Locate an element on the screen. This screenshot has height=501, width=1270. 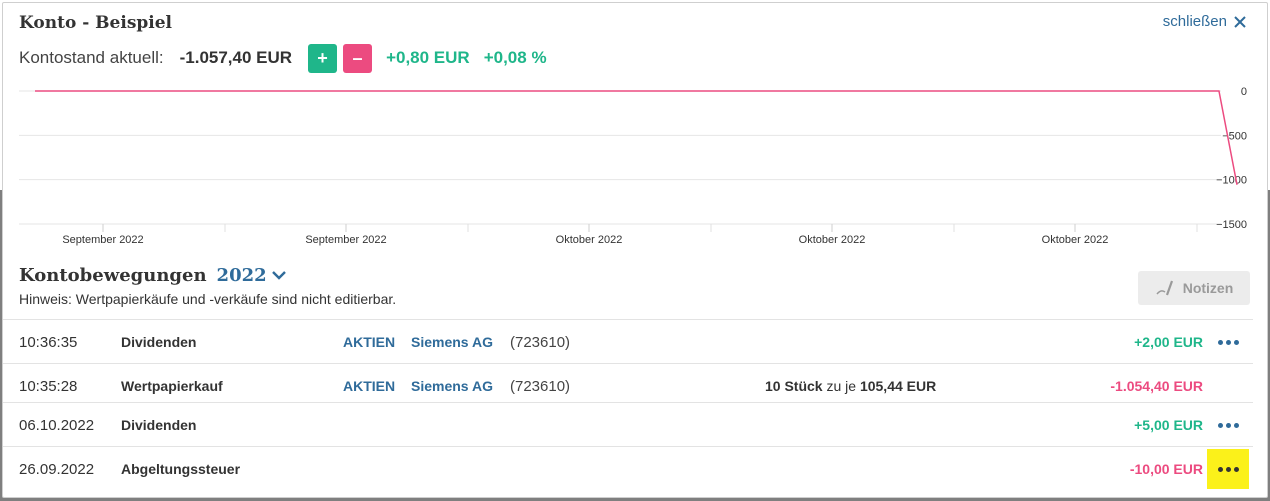
row-category-link: AKTIEN is located at coordinates (369, 342).